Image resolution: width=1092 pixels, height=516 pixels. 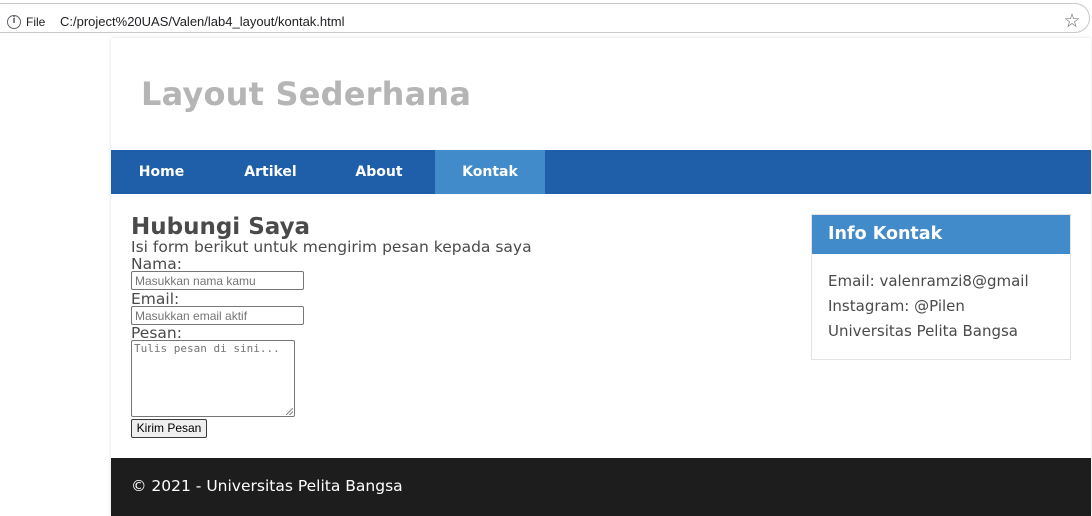 I want to click on contact-instagram-line: Instagram: @Pilen, so click(x=896, y=306).